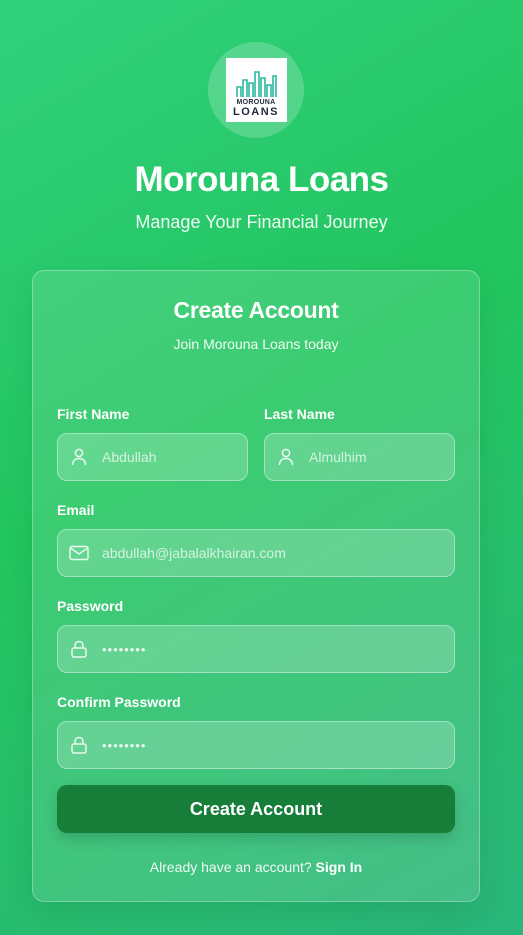 The width and height of the screenshot is (523, 935). I want to click on logo-text-bottom: LOANS, so click(256, 112).